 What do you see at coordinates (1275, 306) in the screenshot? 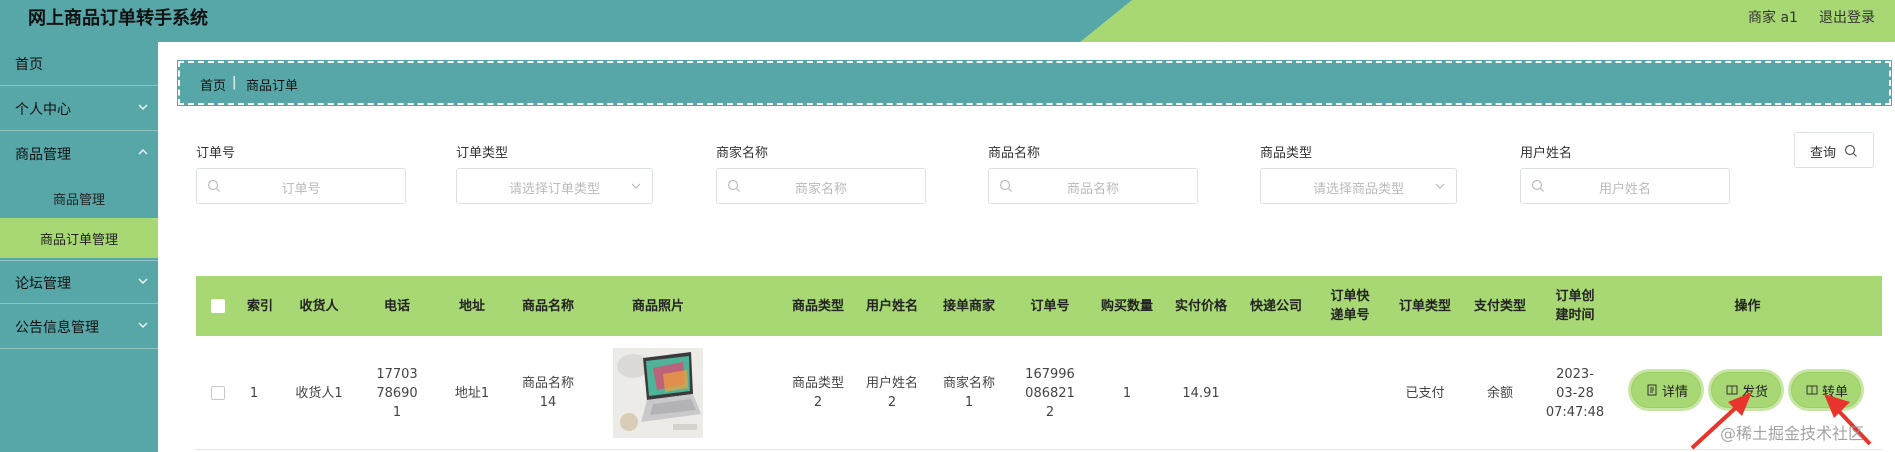
I see `column-header: 快递公司` at bounding box center [1275, 306].